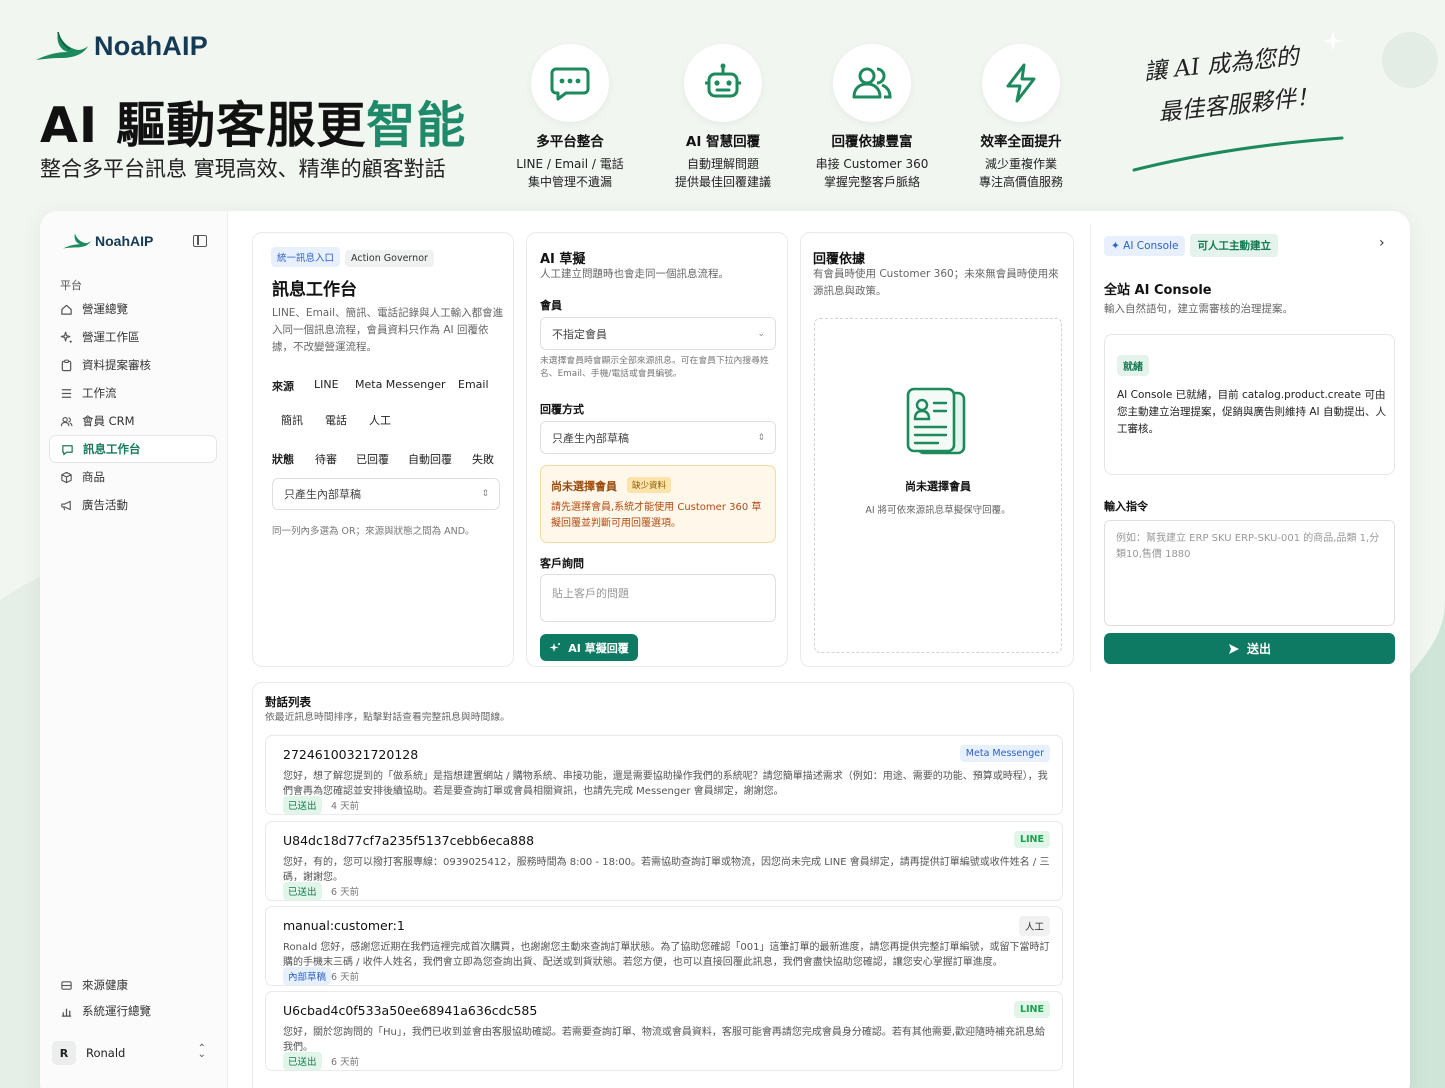  I want to click on filter-source-line: LINE, so click(326, 384).